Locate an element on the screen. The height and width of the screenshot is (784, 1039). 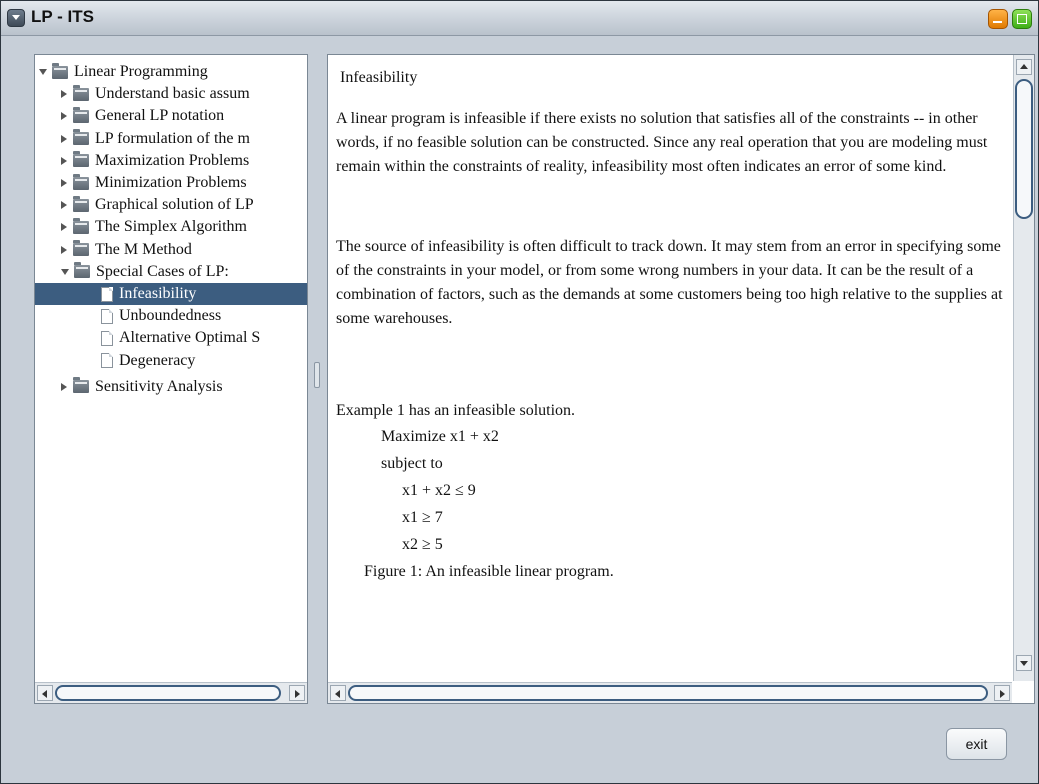
content-vertical-scrollbar is located at coordinates (1023, 368).